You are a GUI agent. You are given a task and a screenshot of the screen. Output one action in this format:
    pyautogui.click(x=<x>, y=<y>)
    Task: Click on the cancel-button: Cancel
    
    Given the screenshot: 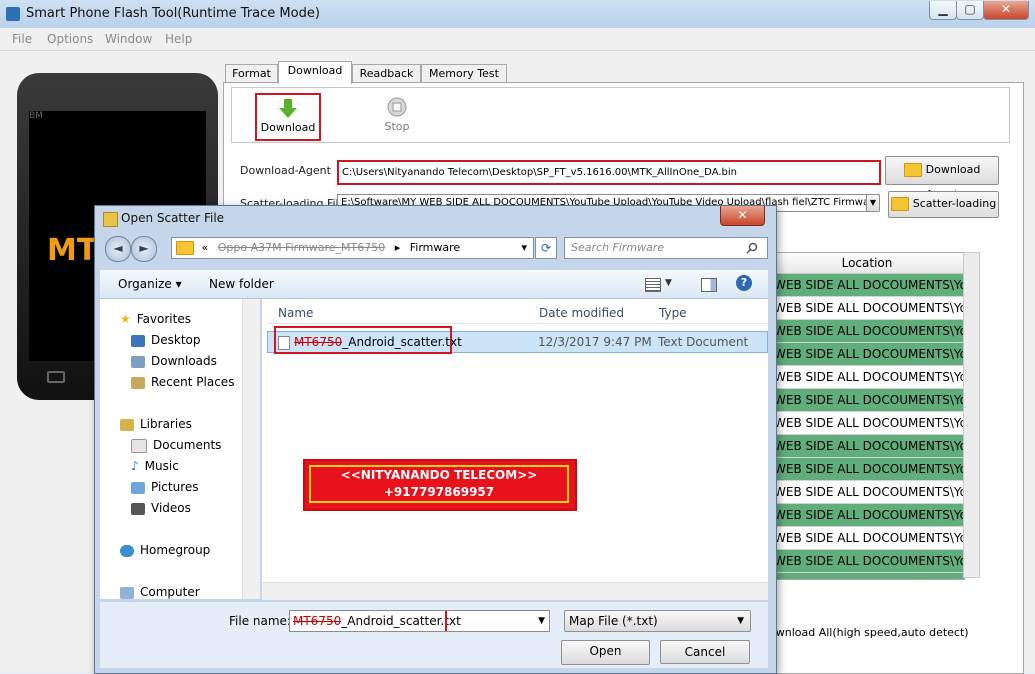 What is the action you would take?
    pyautogui.click(x=705, y=652)
    